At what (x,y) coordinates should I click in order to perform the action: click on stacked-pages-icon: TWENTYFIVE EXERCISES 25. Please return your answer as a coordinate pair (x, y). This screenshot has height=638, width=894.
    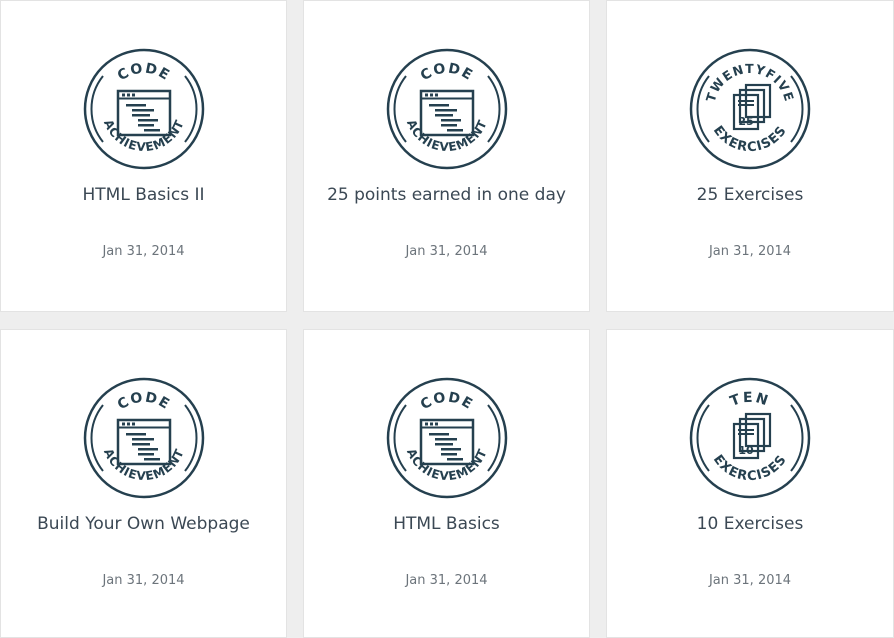
    Looking at the image, I should click on (750, 109).